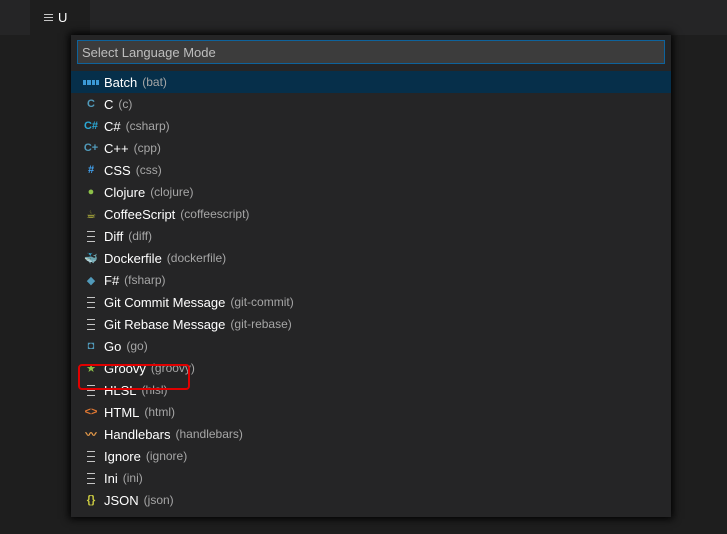  What do you see at coordinates (371, 258) in the screenshot?
I see `language-item-dockerfile: 🐳 Dockerfile (dockerfile)` at bounding box center [371, 258].